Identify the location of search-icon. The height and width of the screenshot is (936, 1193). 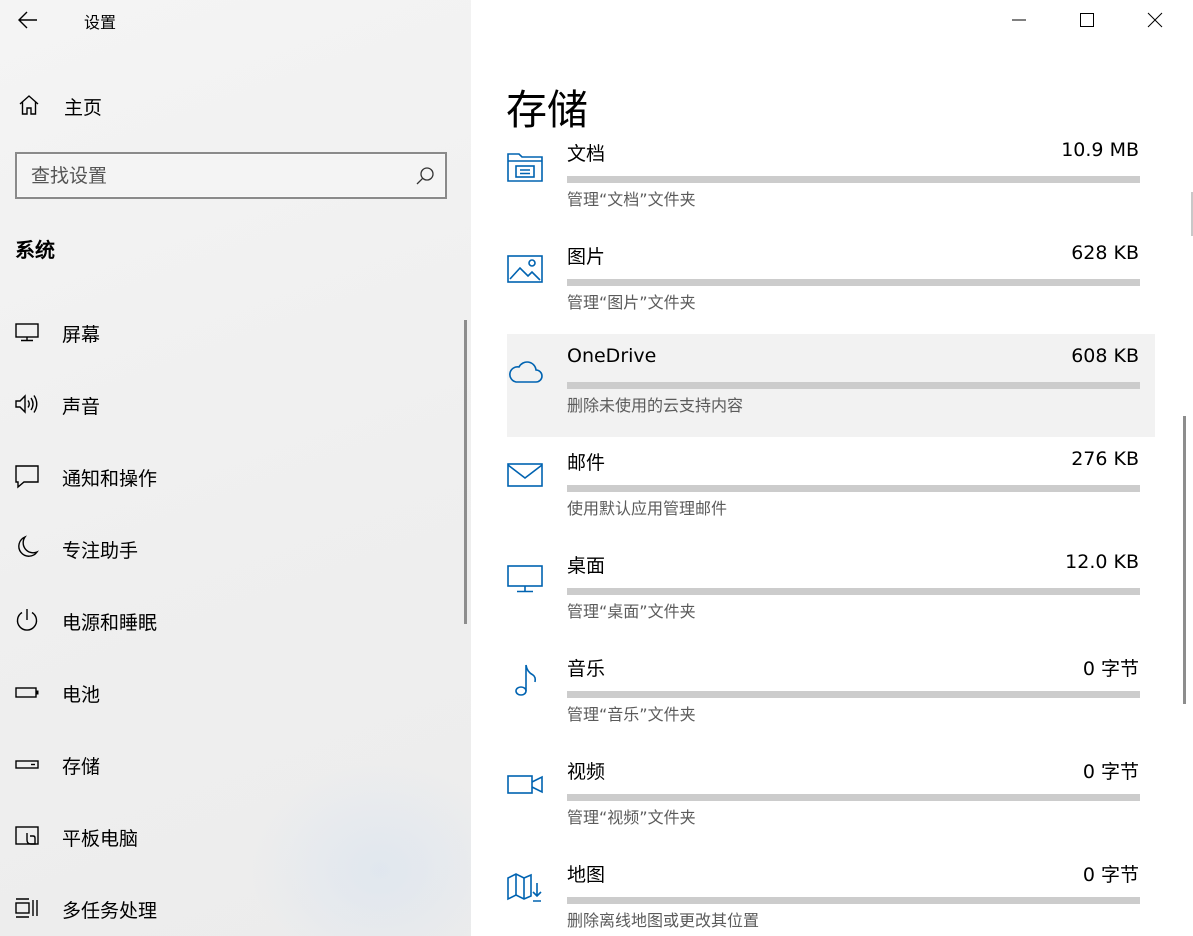
(425, 176).